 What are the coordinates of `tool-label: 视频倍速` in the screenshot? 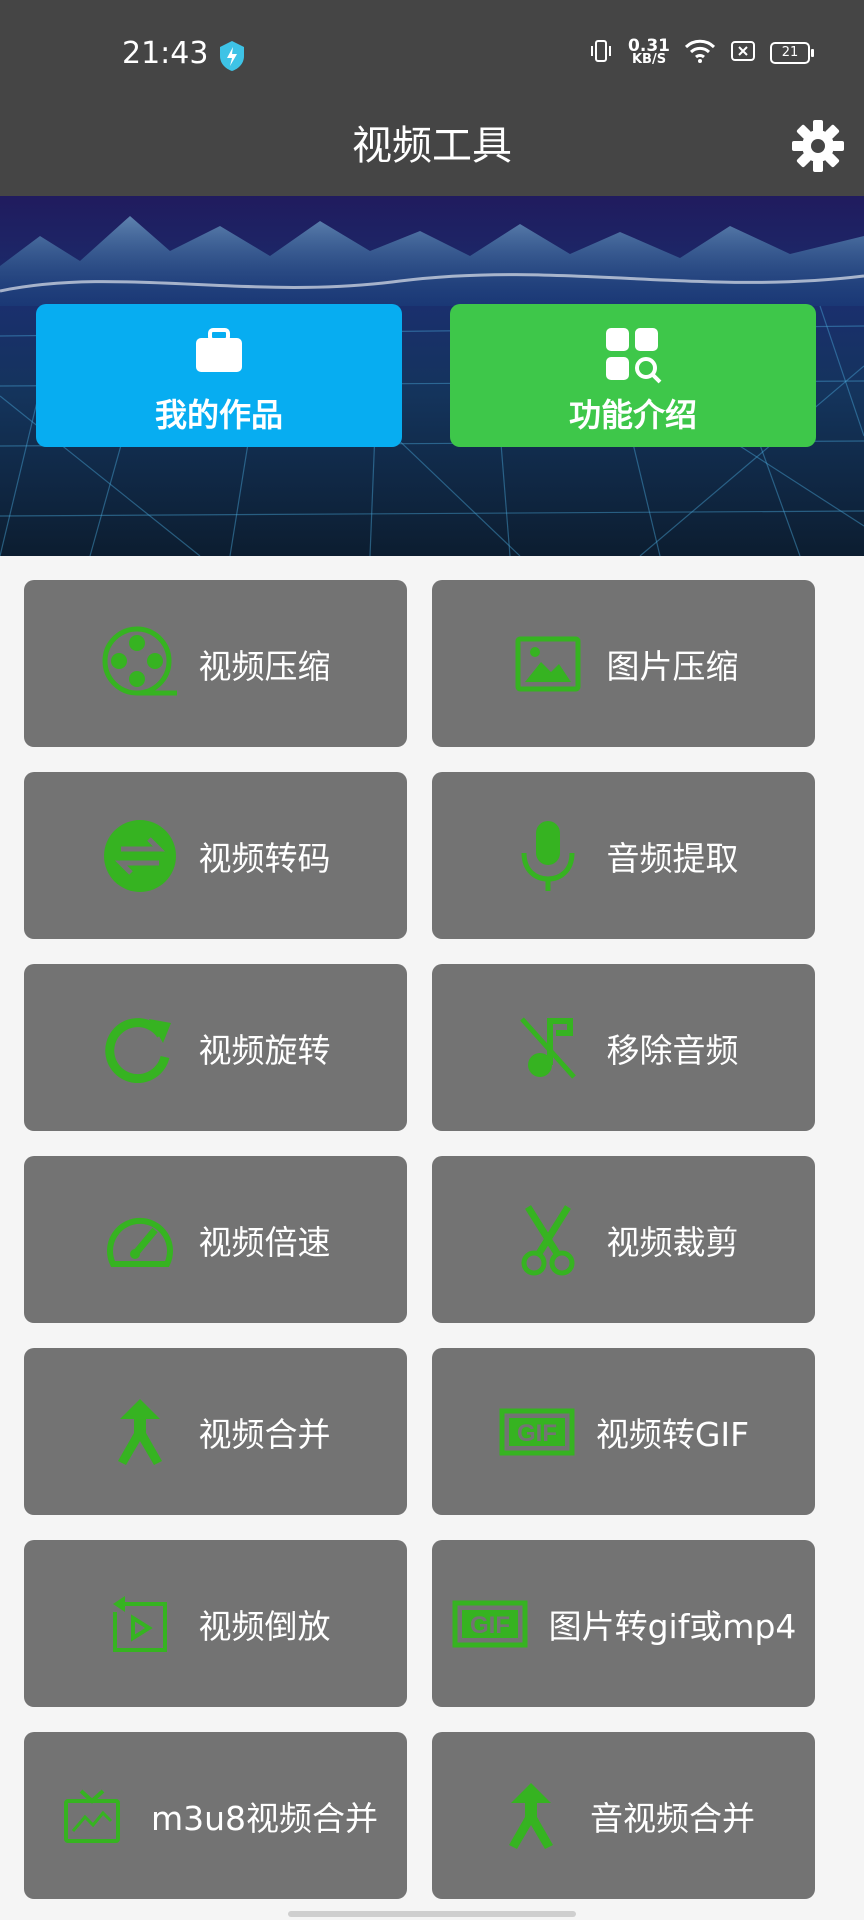 It's located at (264, 1242).